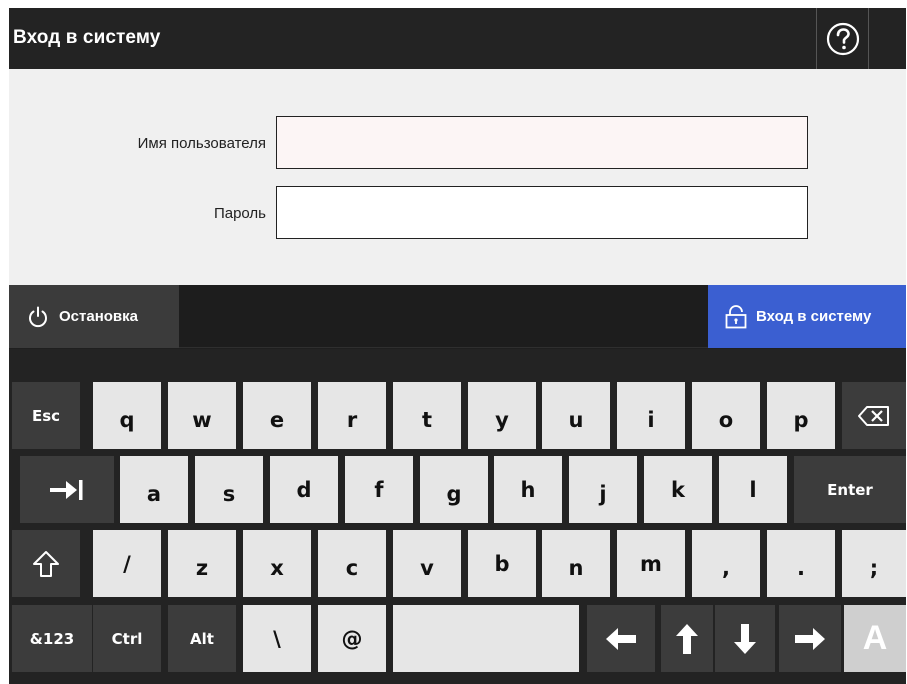 The image size is (907, 684). I want to click on unlock-icon, so click(736, 316).